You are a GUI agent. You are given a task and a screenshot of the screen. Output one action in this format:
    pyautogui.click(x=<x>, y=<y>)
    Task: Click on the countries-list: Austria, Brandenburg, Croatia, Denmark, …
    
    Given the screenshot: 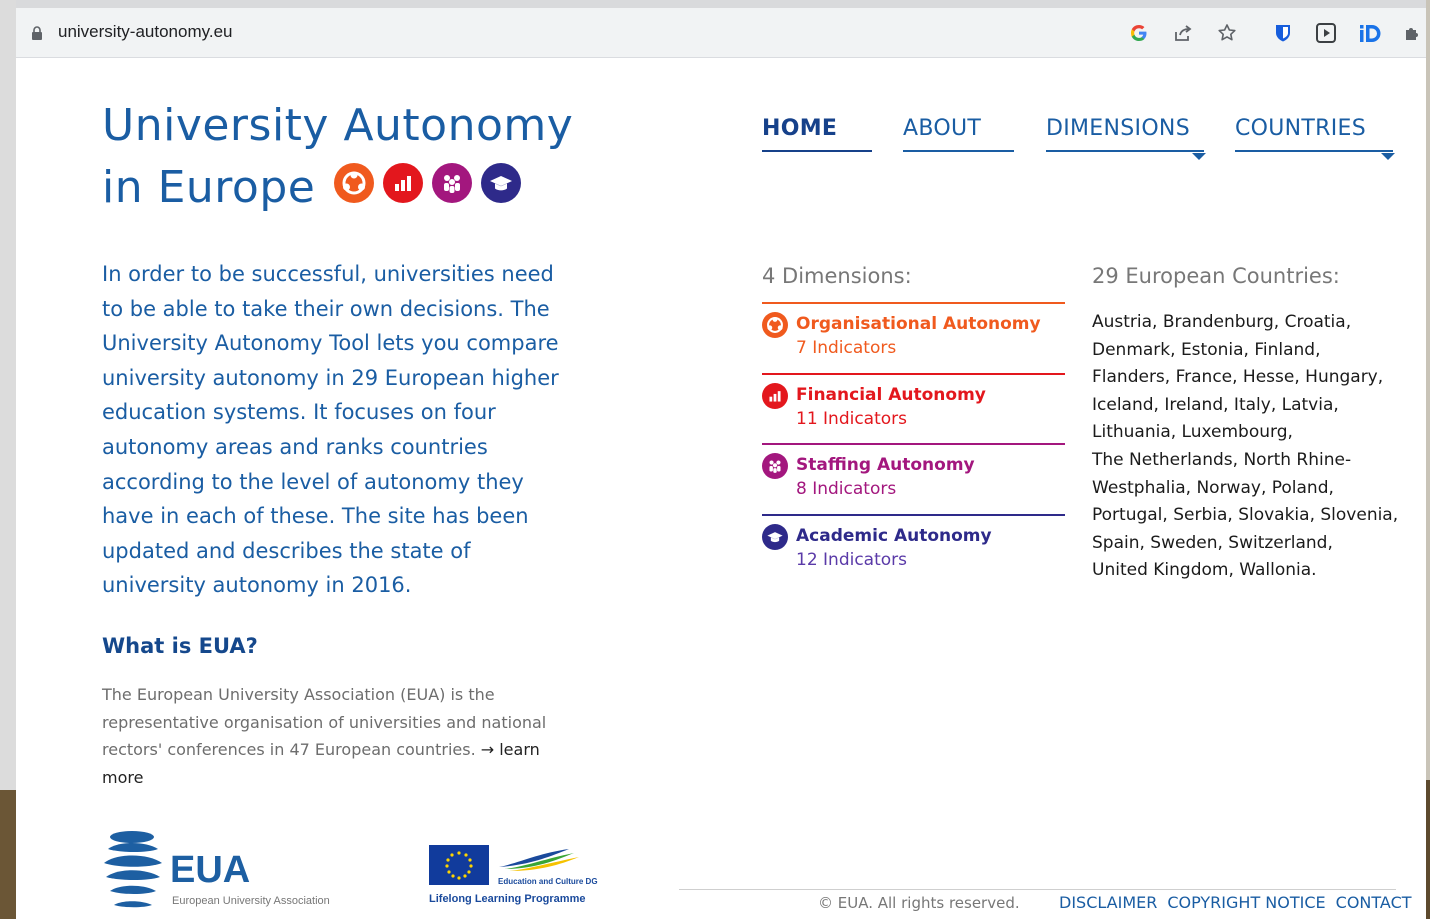 What is the action you would take?
    pyautogui.click(x=1247, y=447)
    